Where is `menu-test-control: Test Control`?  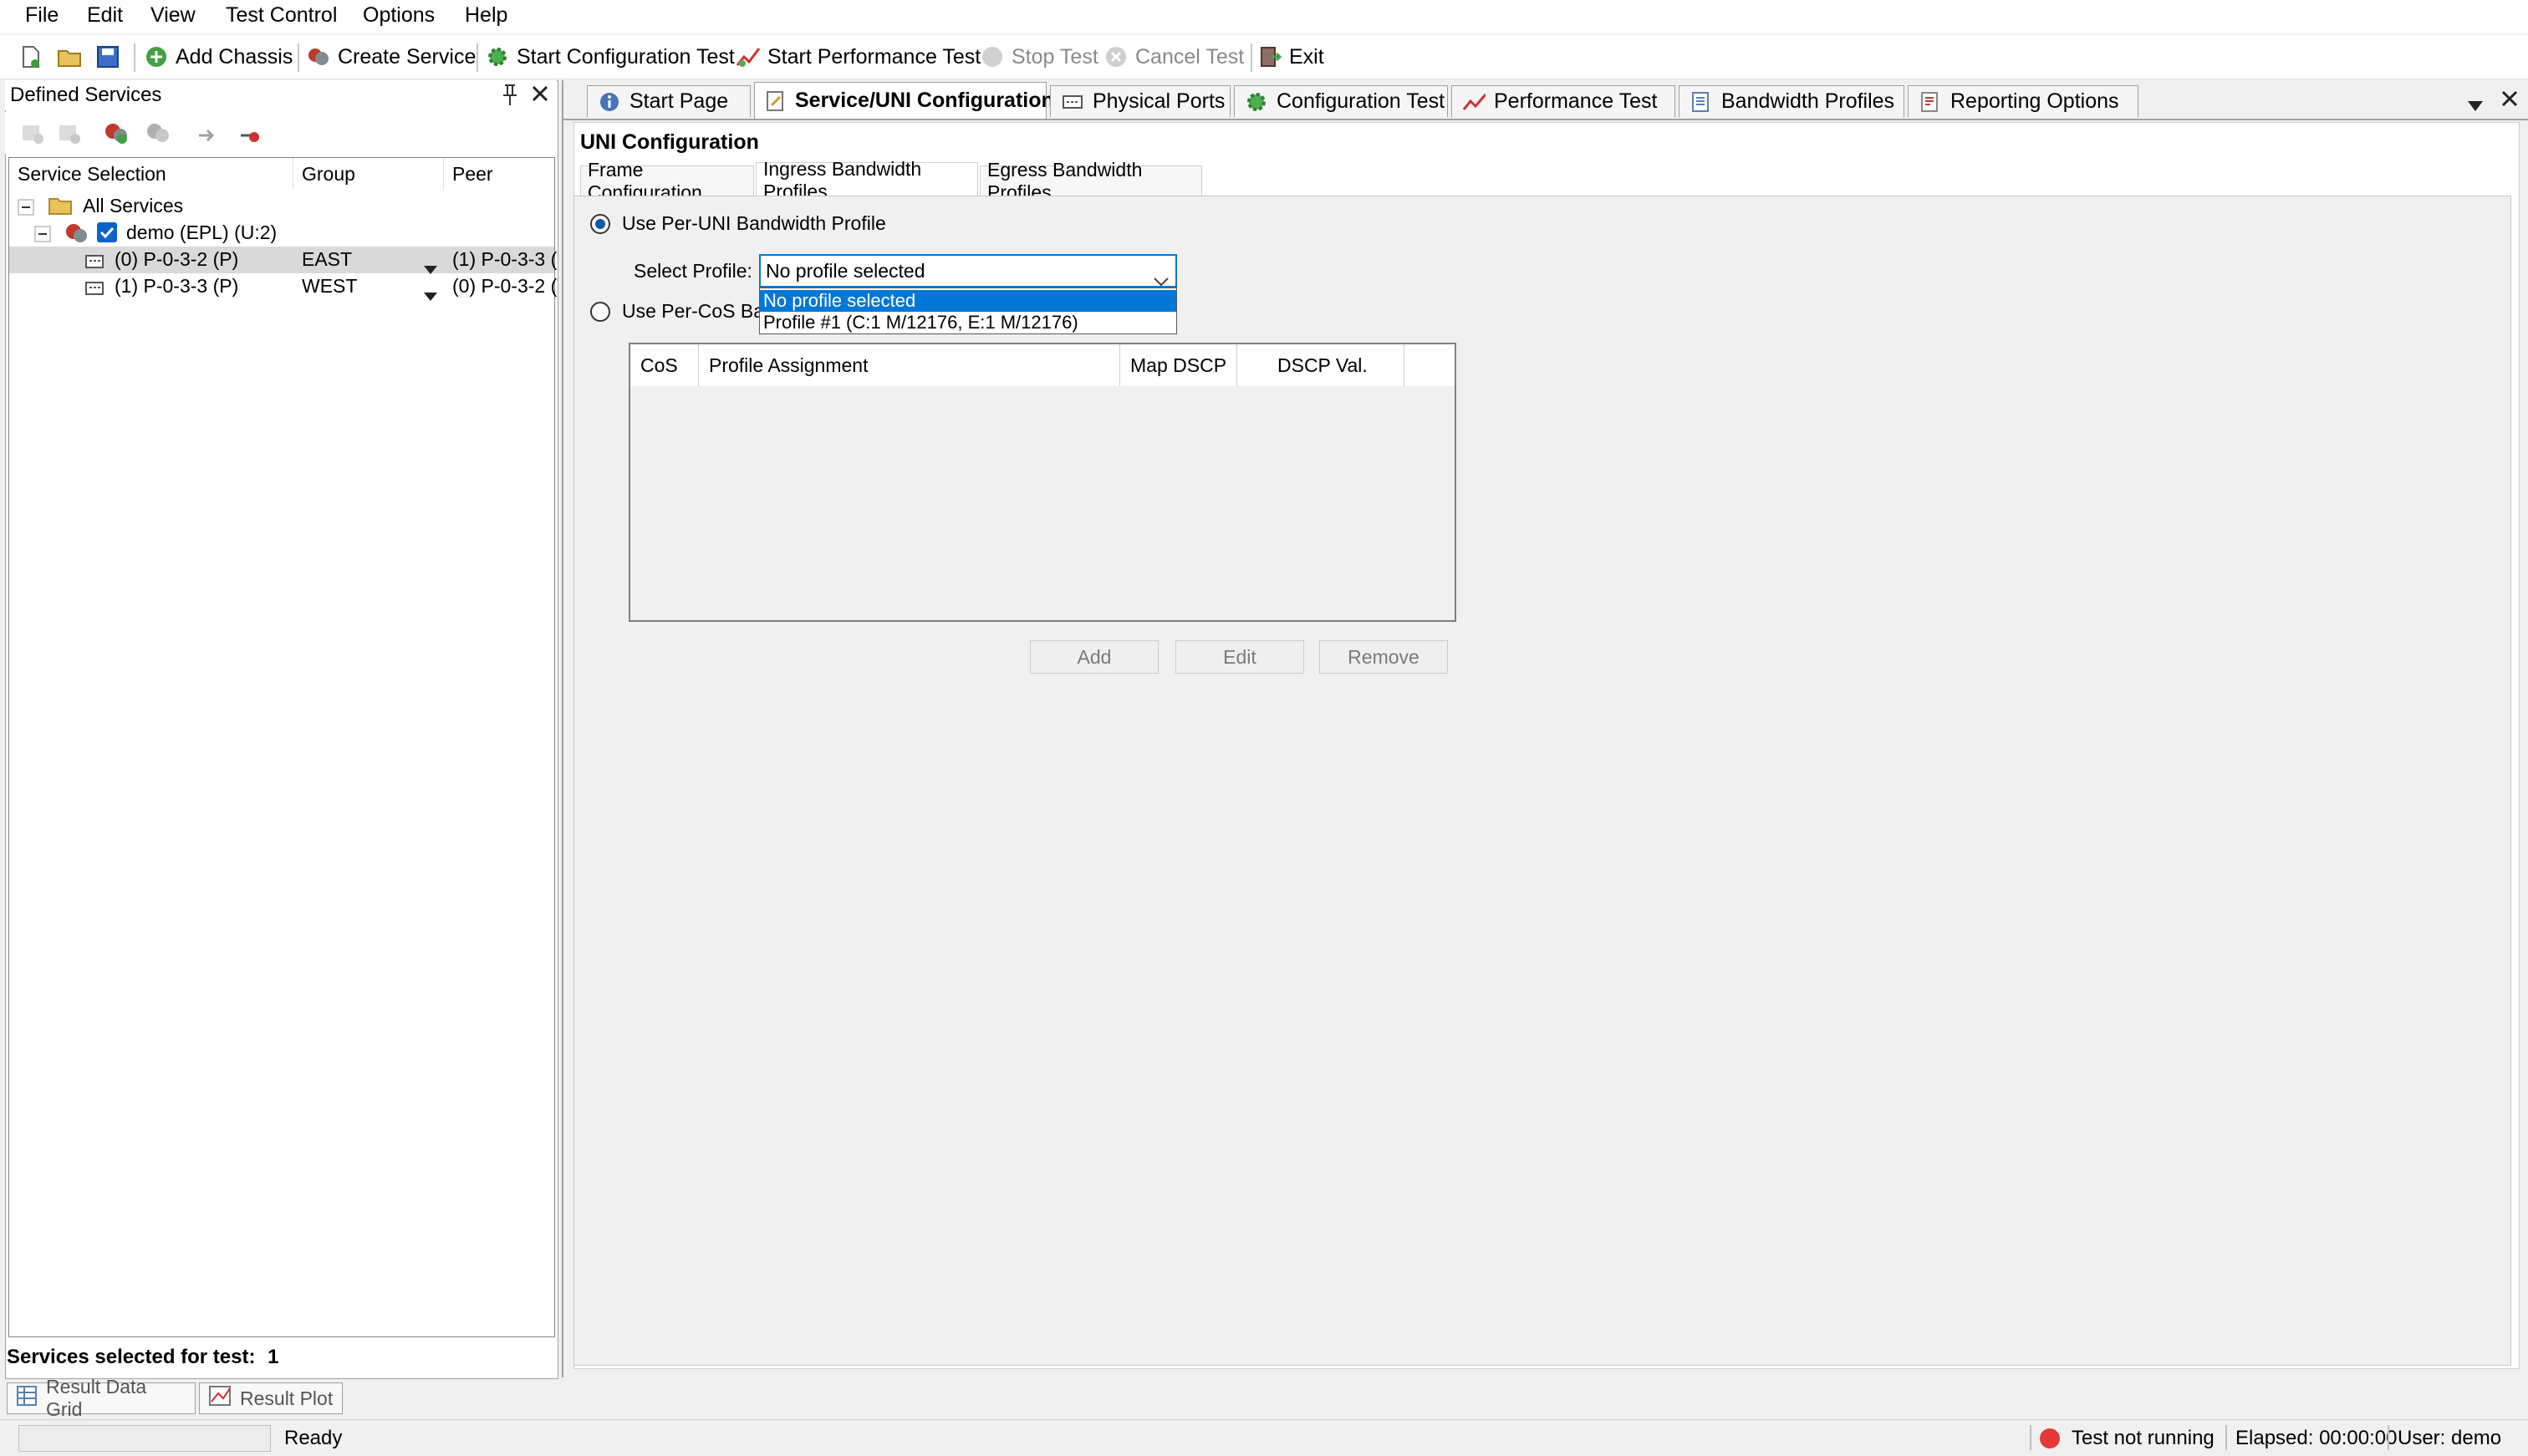
menu-test-control: Test Control is located at coordinates (281, 15).